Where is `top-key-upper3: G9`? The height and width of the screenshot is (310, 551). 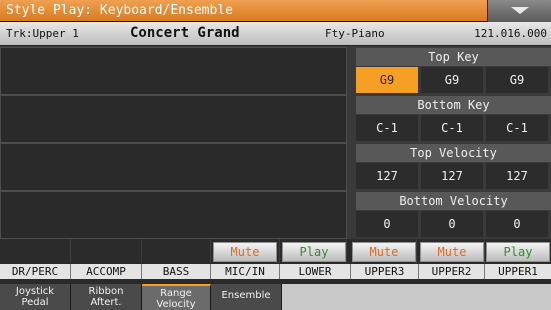
top-key-upper3: G9 is located at coordinates (387, 80).